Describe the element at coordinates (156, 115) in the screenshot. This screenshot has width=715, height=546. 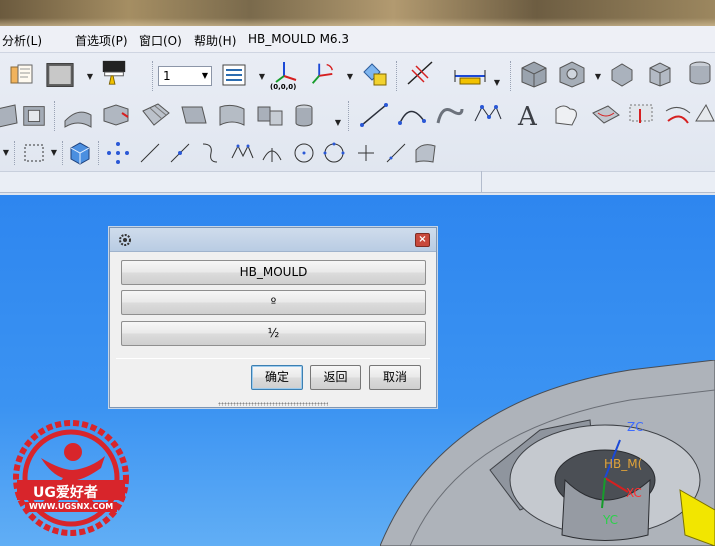
I see `mesh-surface-icon` at that location.